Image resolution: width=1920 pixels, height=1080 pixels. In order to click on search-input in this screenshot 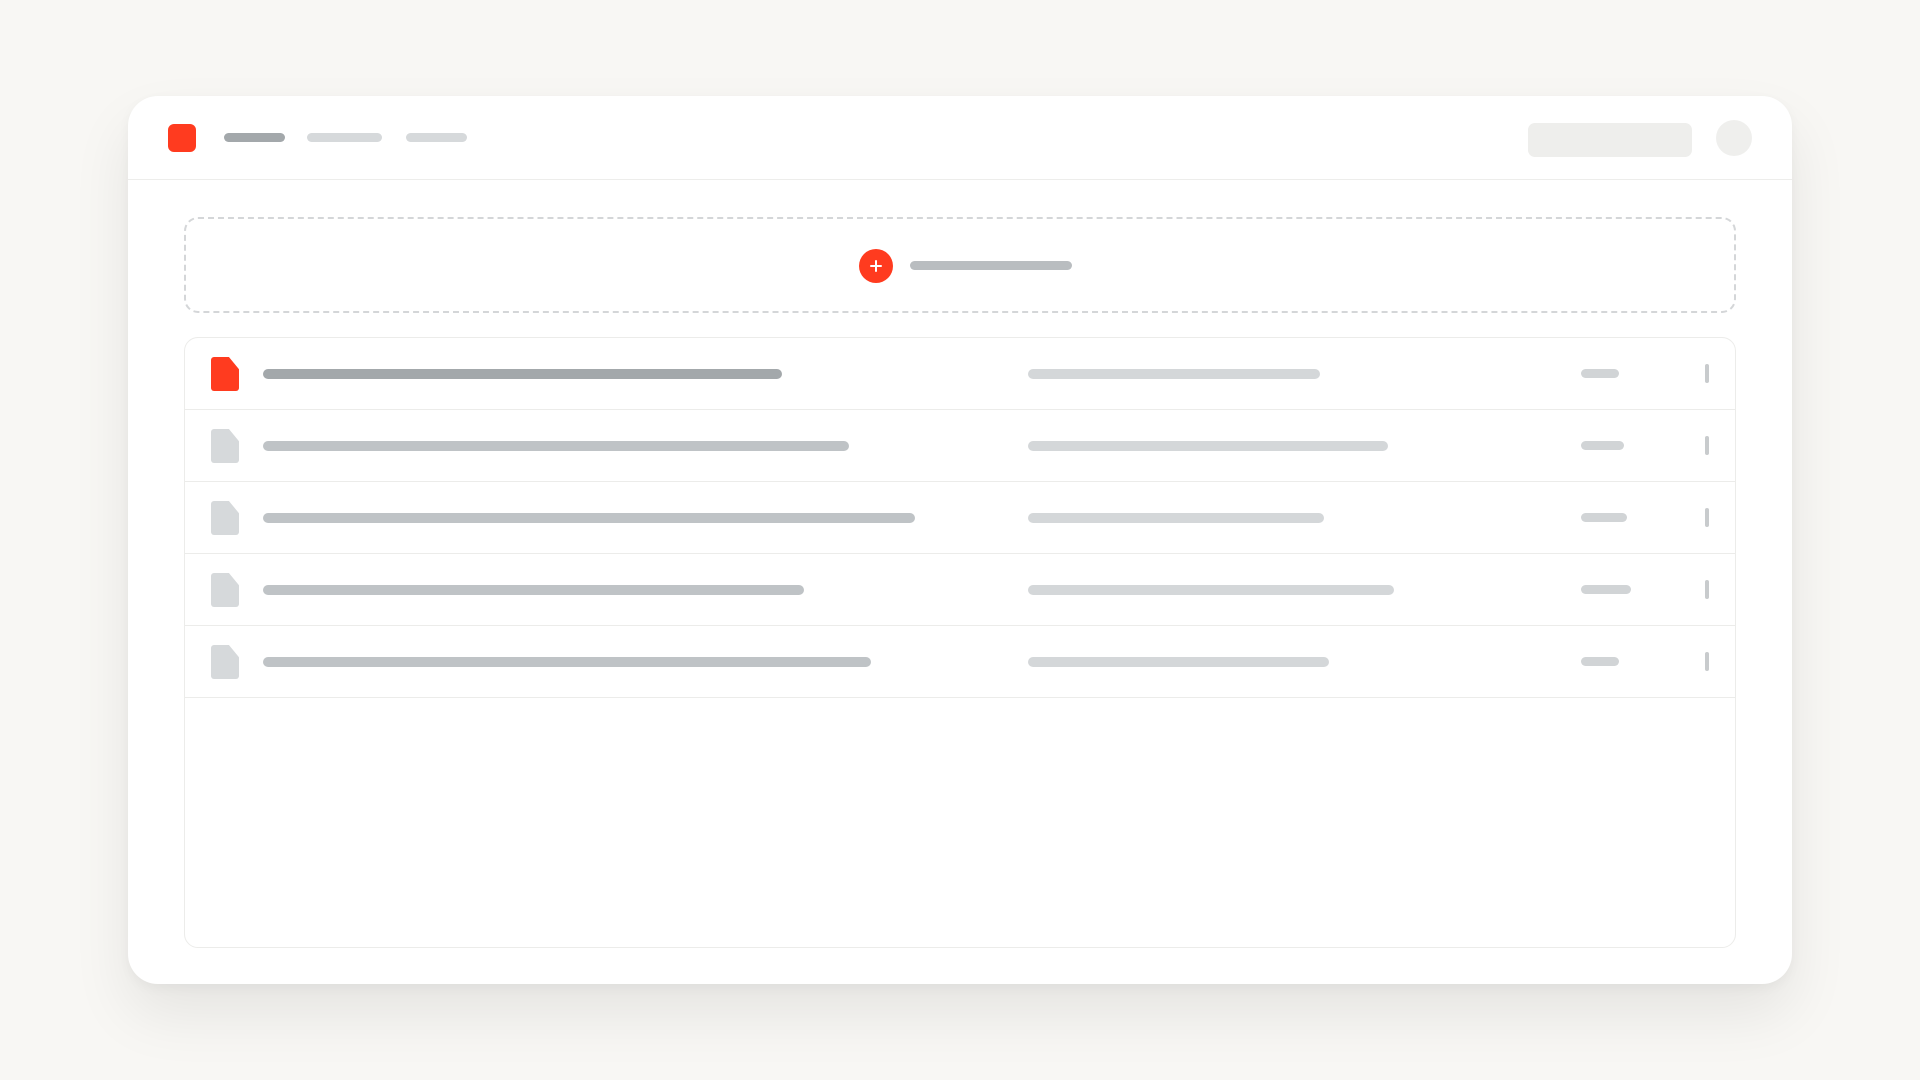, I will do `click(1610, 140)`.